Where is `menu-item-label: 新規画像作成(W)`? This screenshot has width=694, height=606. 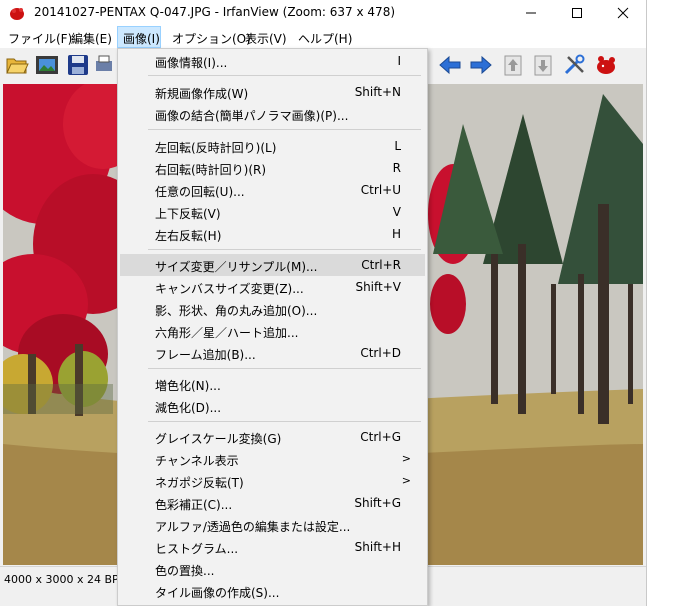 menu-item-label: 新規画像作成(W) is located at coordinates (202, 94).